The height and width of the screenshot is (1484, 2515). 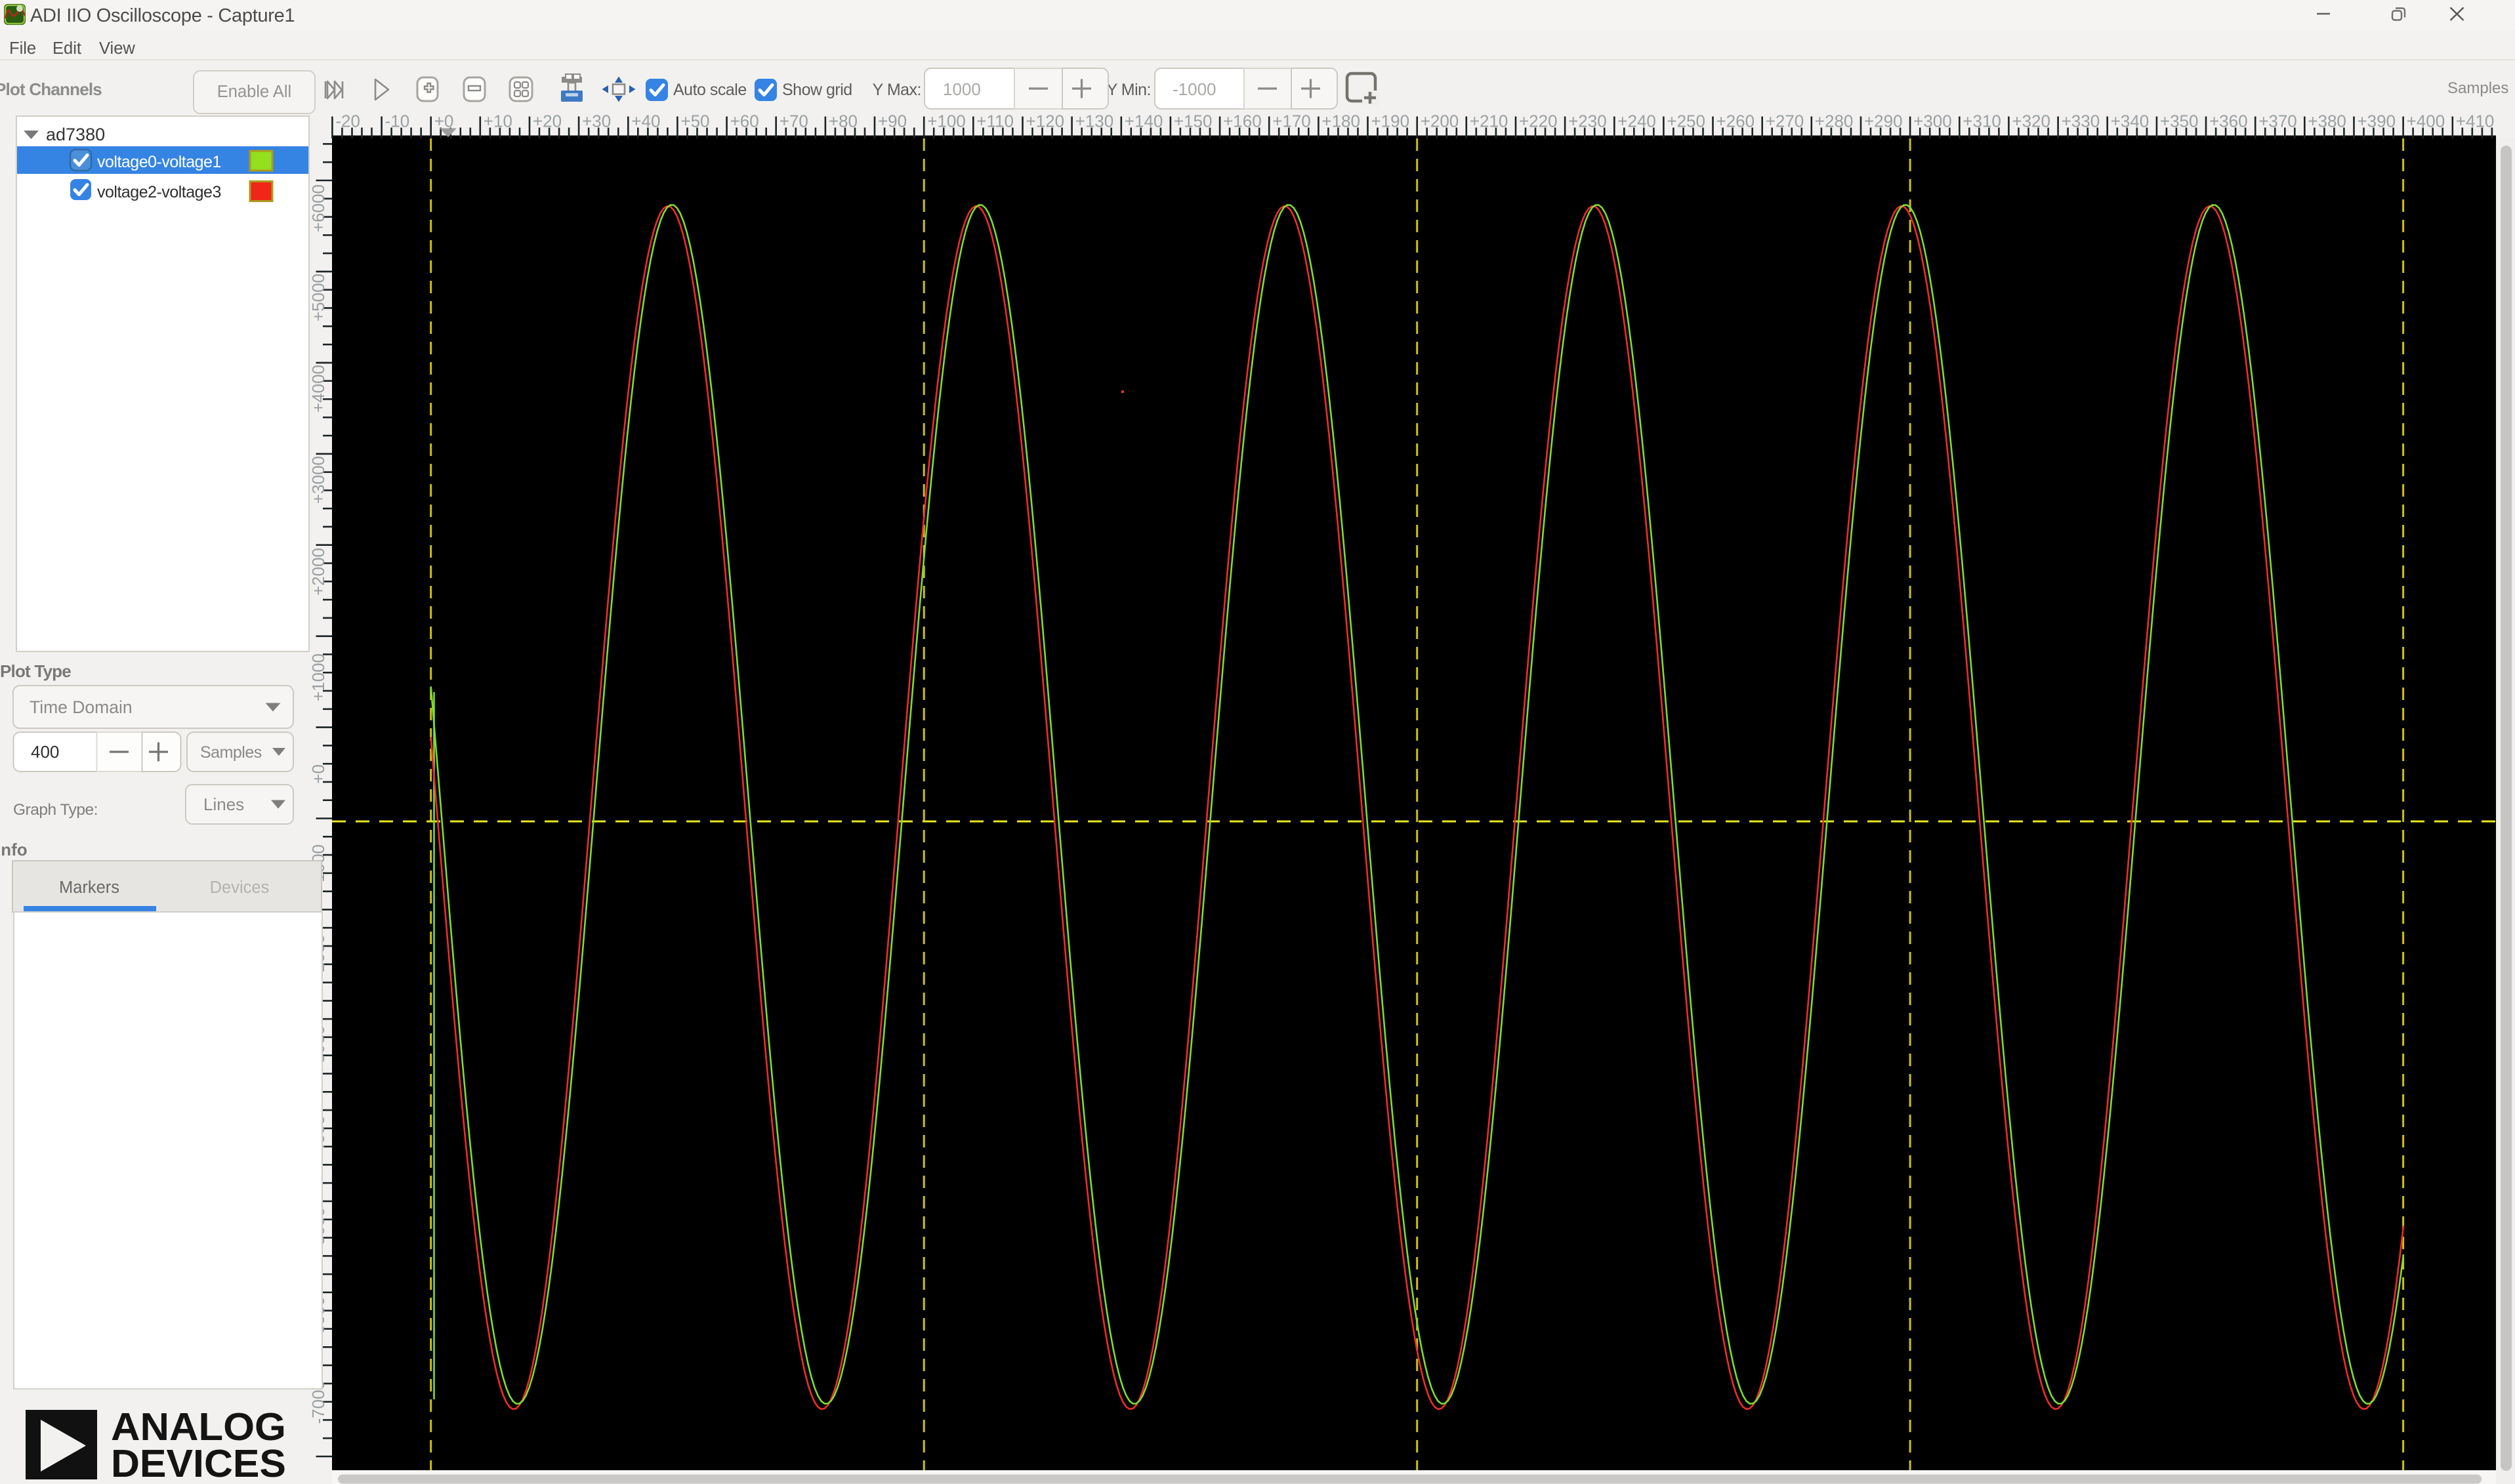 I want to click on svg-text: voltage2-voltage3, so click(x=159, y=192).